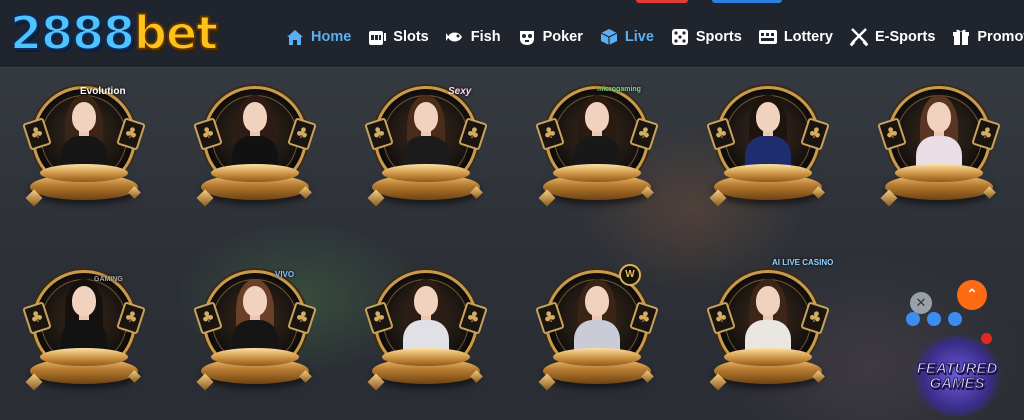 This screenshot has height=420, width=1024. I want to click on nav-slots: Slots, so click(398, 37).